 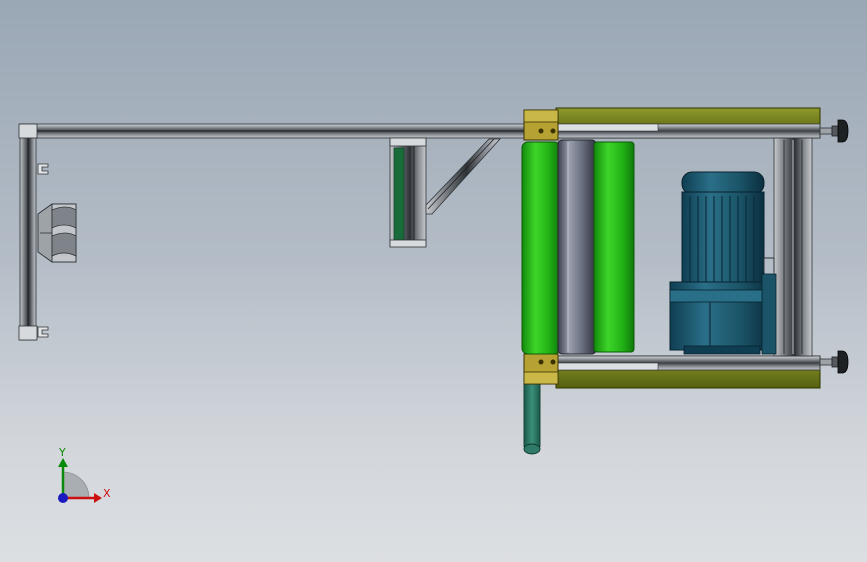 I want to click on terminal-box, so click(x=769, y=314).